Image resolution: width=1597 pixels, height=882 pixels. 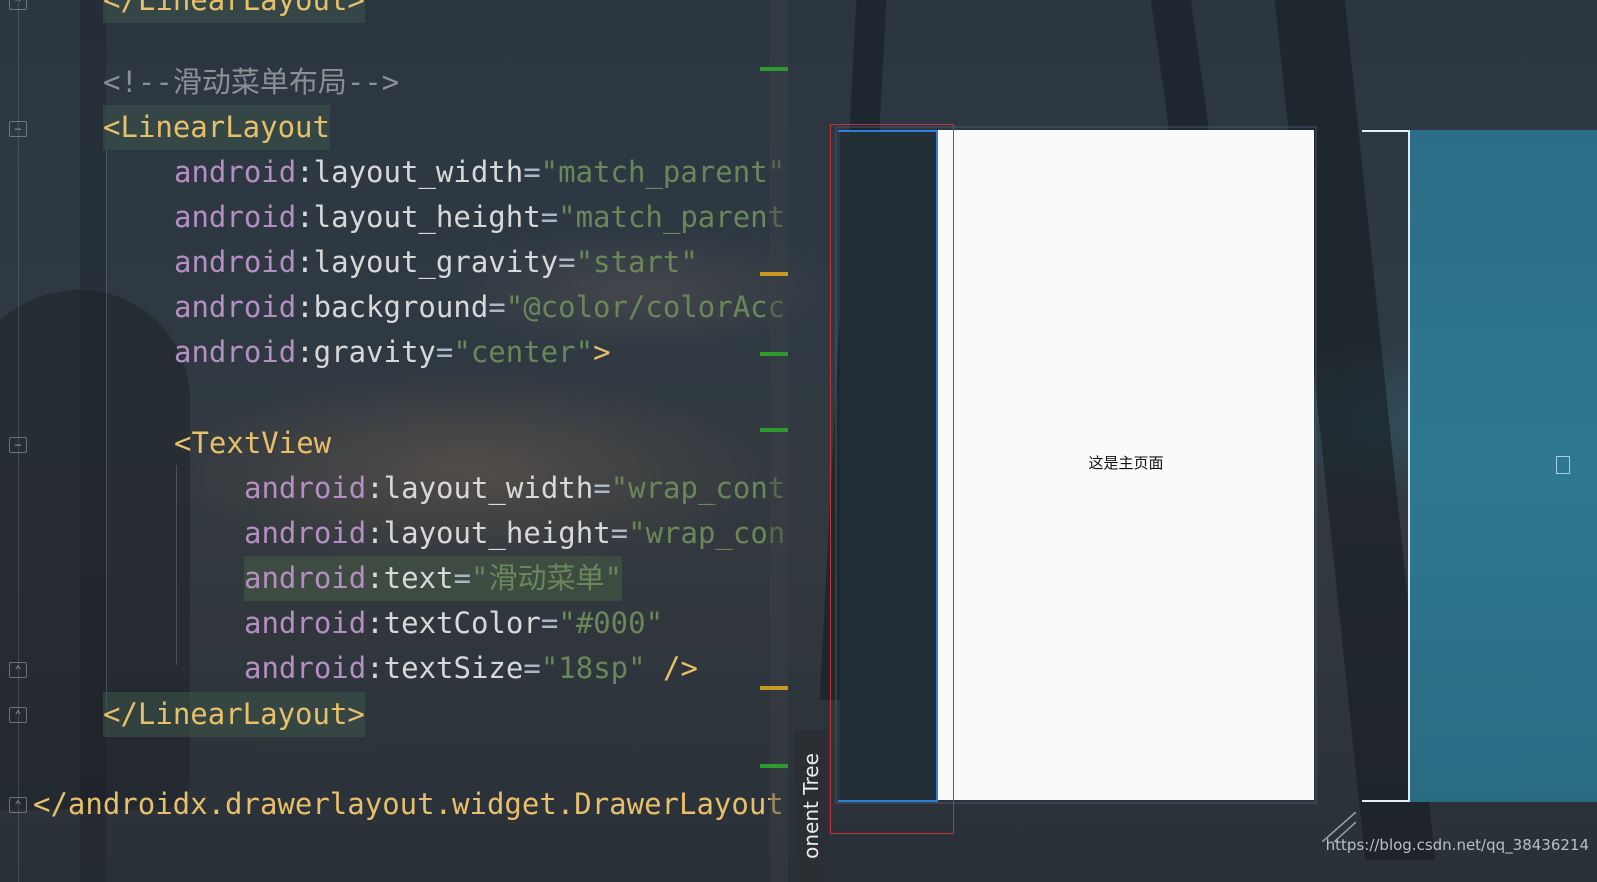 I want to click on selected-component-box, so click(x=892, y=479).